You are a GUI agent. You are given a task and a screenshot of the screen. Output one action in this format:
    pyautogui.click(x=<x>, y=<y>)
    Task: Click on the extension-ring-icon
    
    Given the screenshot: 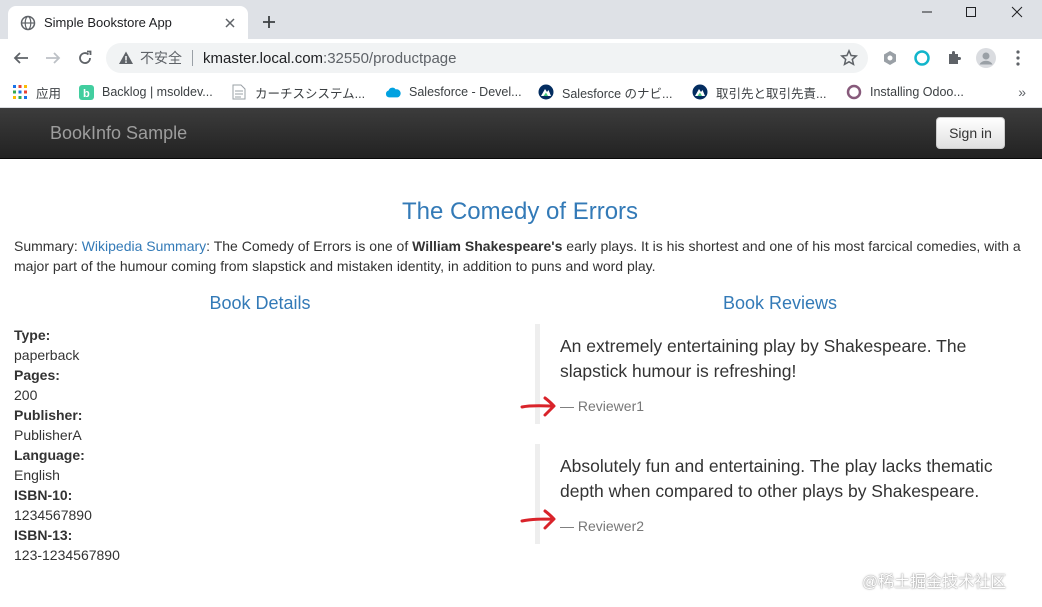 What is the action you would take?
    pyautogui.click(x=922, y=58)
    